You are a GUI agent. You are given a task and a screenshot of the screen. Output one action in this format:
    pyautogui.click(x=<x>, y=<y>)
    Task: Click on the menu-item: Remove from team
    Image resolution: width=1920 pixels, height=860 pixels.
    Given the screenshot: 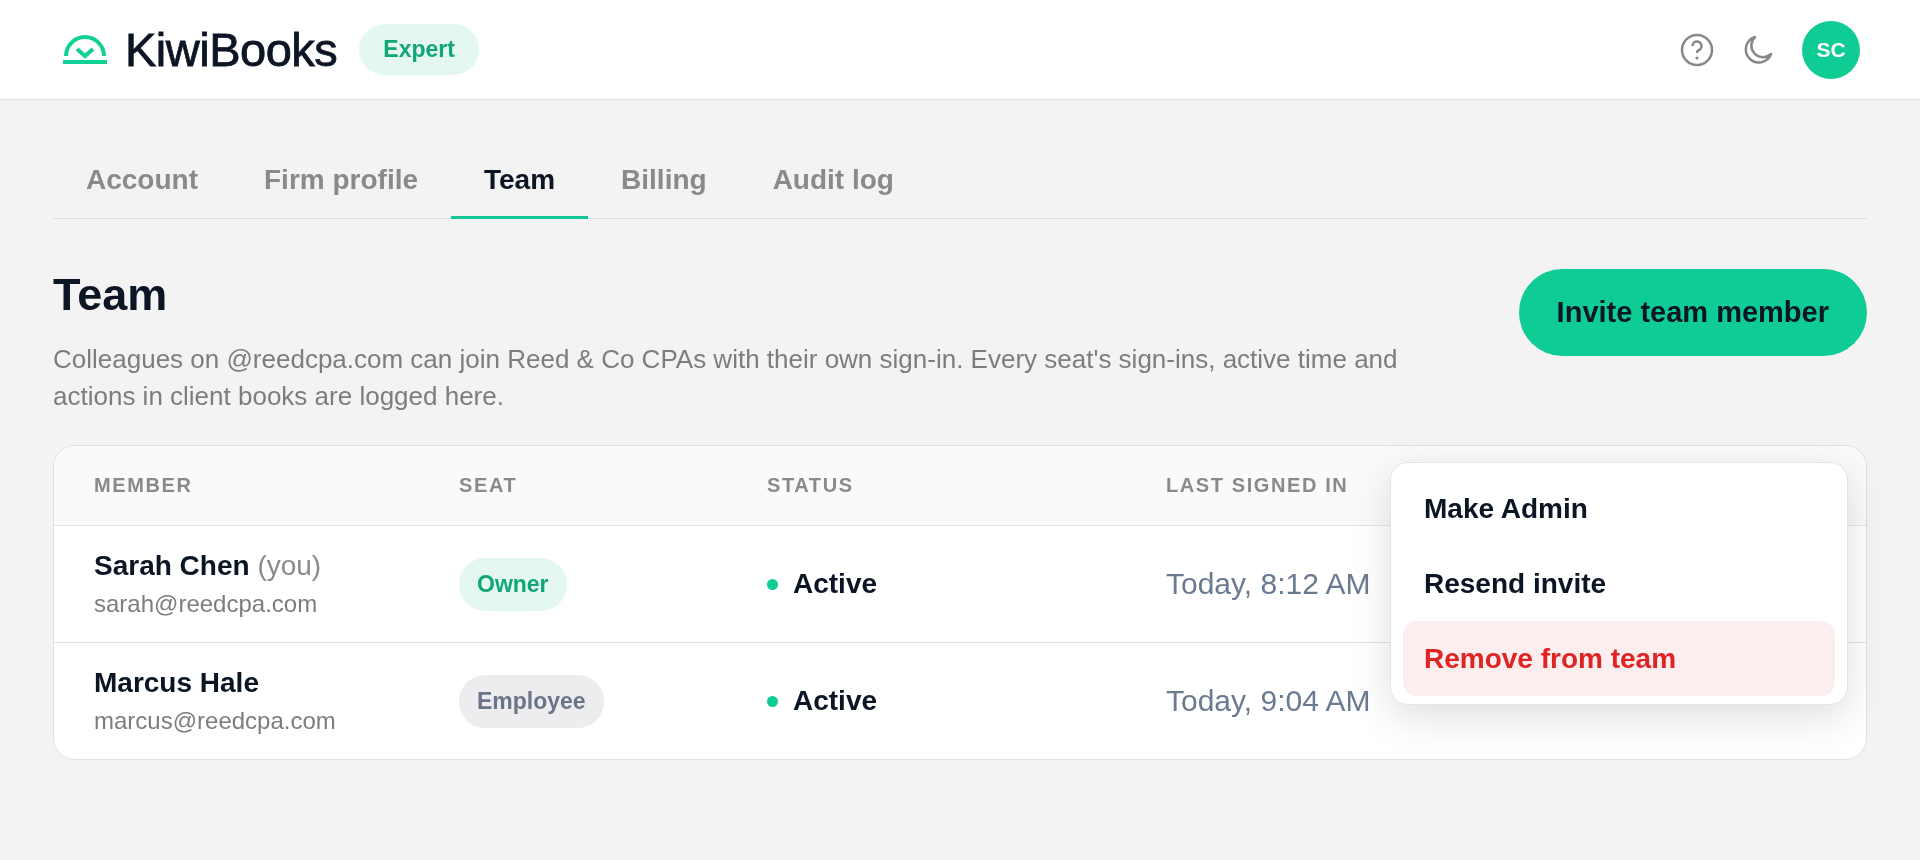 What is the action you would take?
    pyautogui.click(x=1619, y=658)
    